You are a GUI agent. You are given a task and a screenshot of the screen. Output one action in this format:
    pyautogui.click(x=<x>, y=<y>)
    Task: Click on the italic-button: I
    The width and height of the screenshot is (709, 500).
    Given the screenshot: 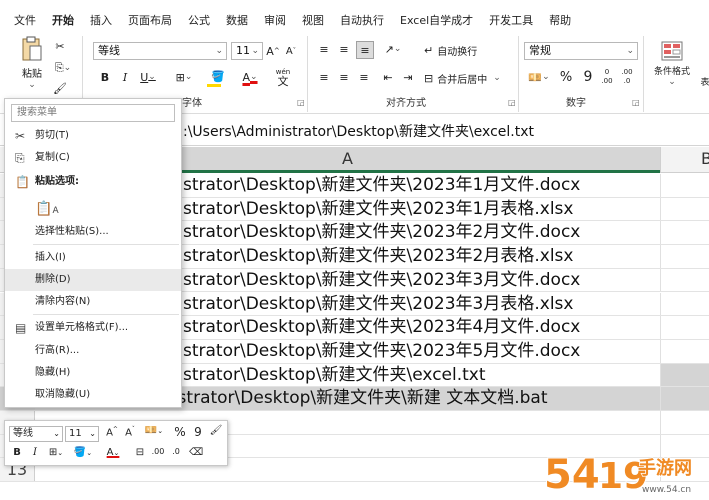 What is the action you would take?
    pyautogui.click(x=125, y=77)
    